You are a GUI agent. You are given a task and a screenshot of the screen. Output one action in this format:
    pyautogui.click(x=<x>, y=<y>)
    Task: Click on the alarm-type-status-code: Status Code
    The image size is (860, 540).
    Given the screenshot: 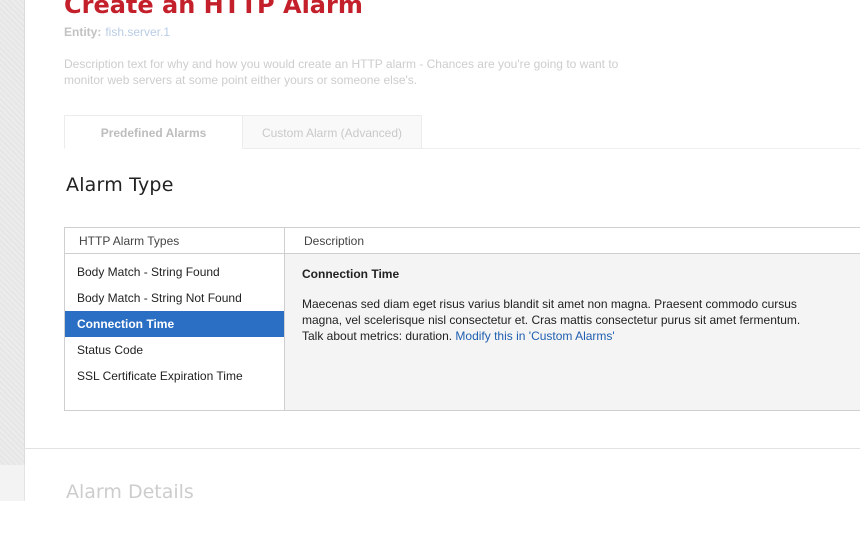 What is the action you would take?
    pyautogui.click(x=174, y=350)
    